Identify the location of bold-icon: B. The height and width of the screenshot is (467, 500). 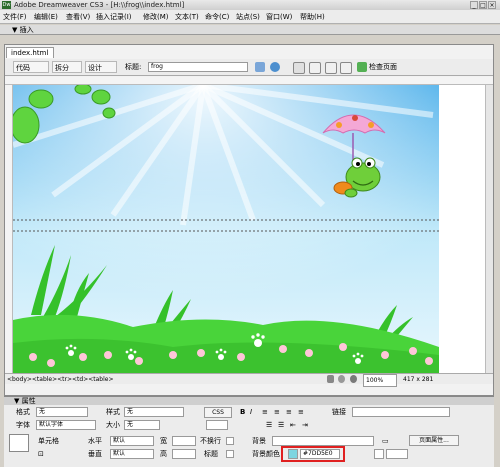
(242, 412).